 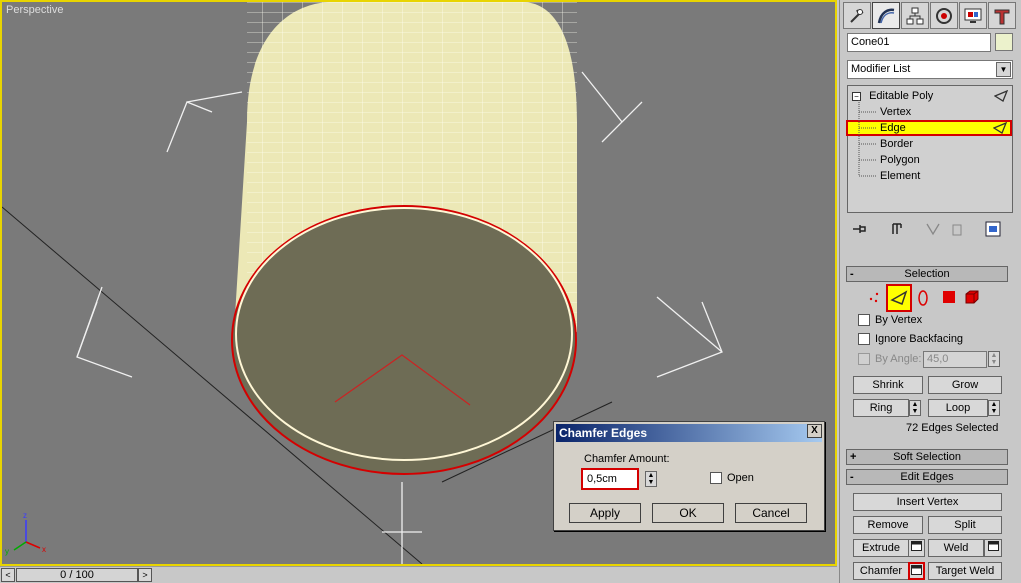 I want to click on polygon-mode-button, so click(x=949, y=297).